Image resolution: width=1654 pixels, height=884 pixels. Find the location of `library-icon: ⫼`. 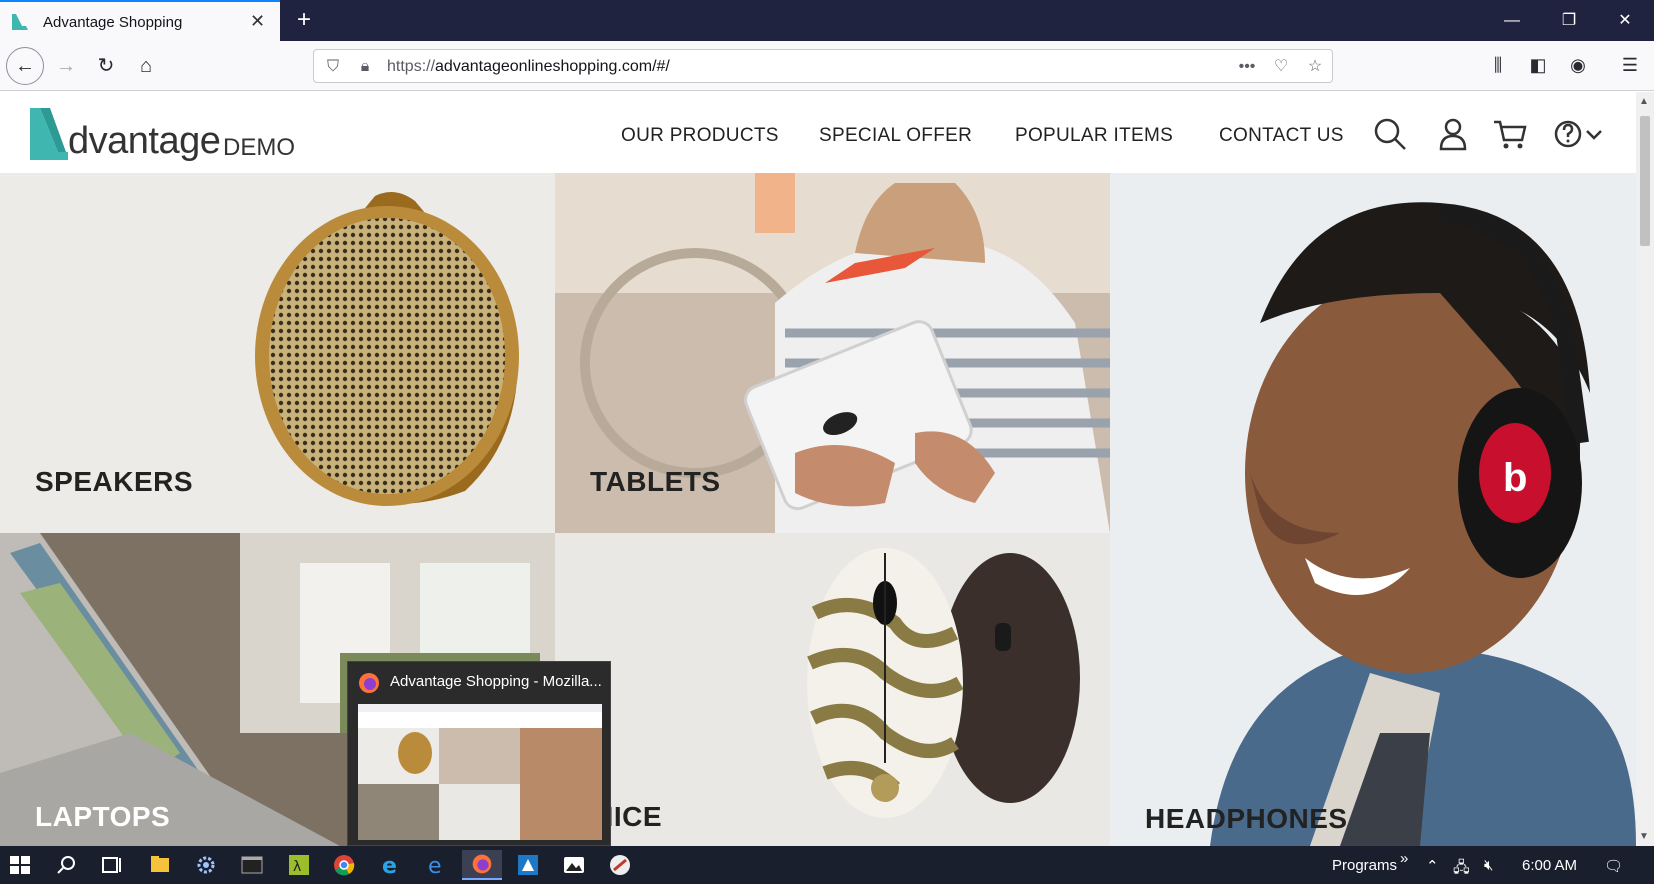

library-icon: ⫼ is located at coordinates (1498, 65).